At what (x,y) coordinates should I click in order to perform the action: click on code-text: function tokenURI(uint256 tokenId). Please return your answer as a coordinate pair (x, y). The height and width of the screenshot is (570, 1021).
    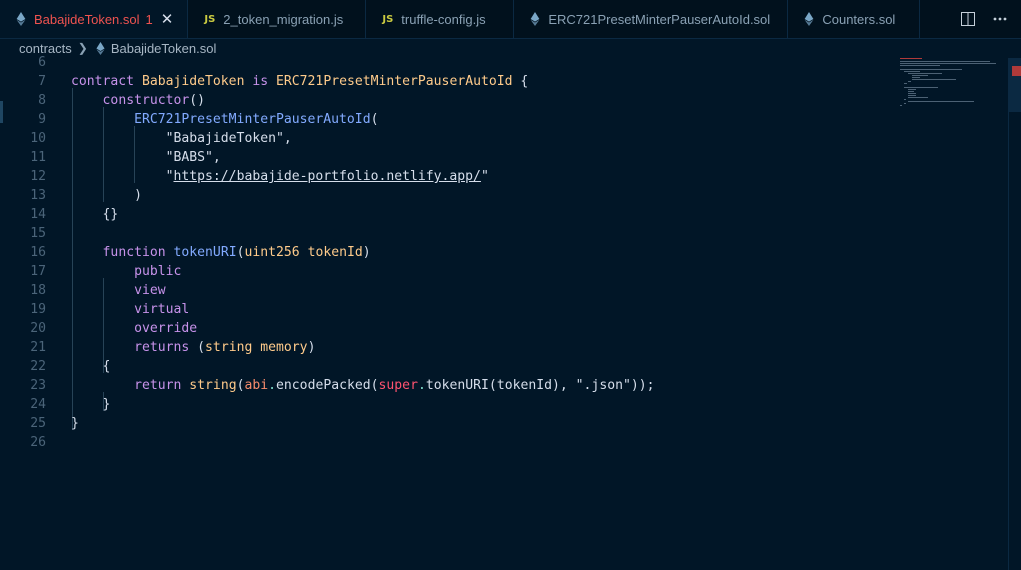
    Looking at the image, I should click on (221, 252).